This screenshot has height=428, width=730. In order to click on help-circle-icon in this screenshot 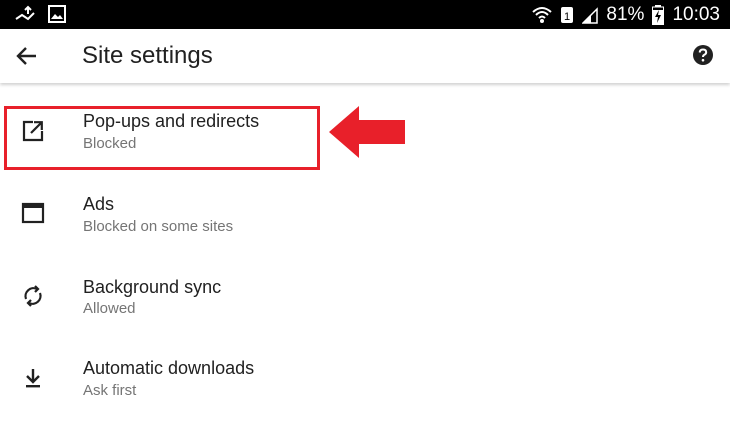, I will do `click(703, 55)`.